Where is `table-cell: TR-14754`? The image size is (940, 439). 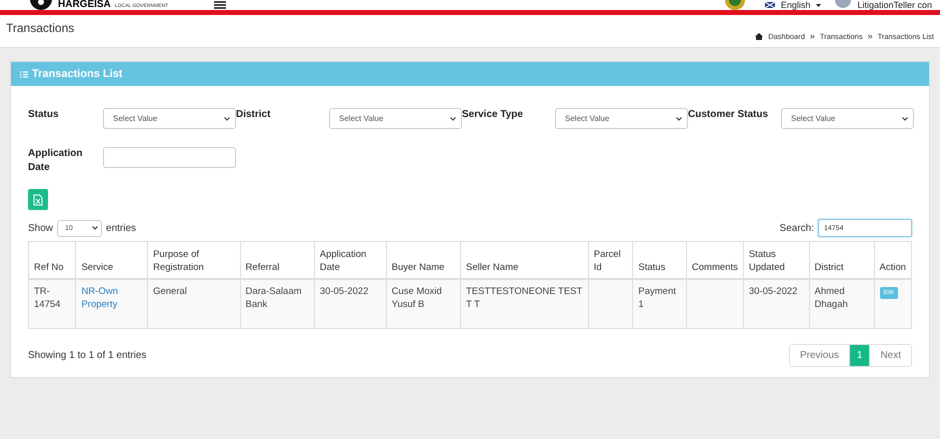 table-cell: TR-14754 is located at coordinates (52, 303).